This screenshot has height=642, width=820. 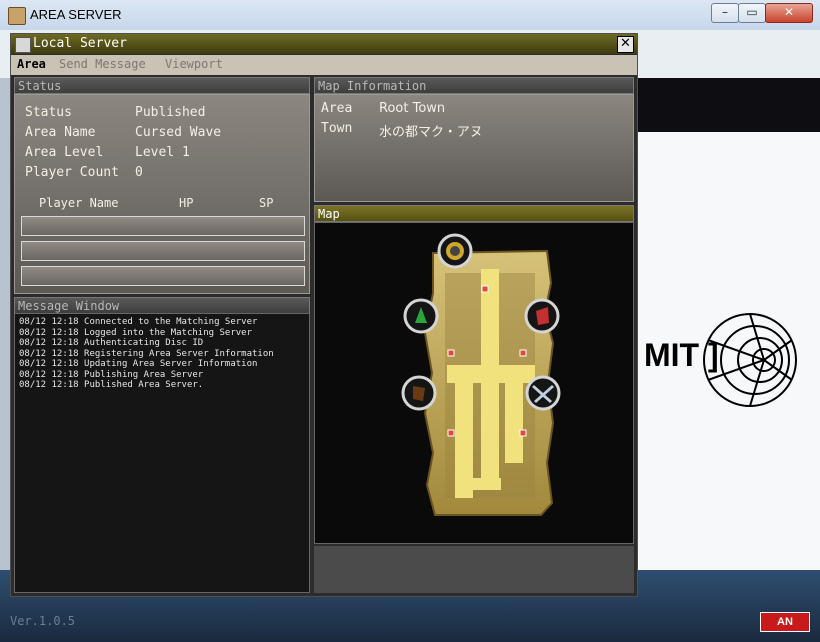 I want to click on map-header: Map, so click(x=474, y=213).